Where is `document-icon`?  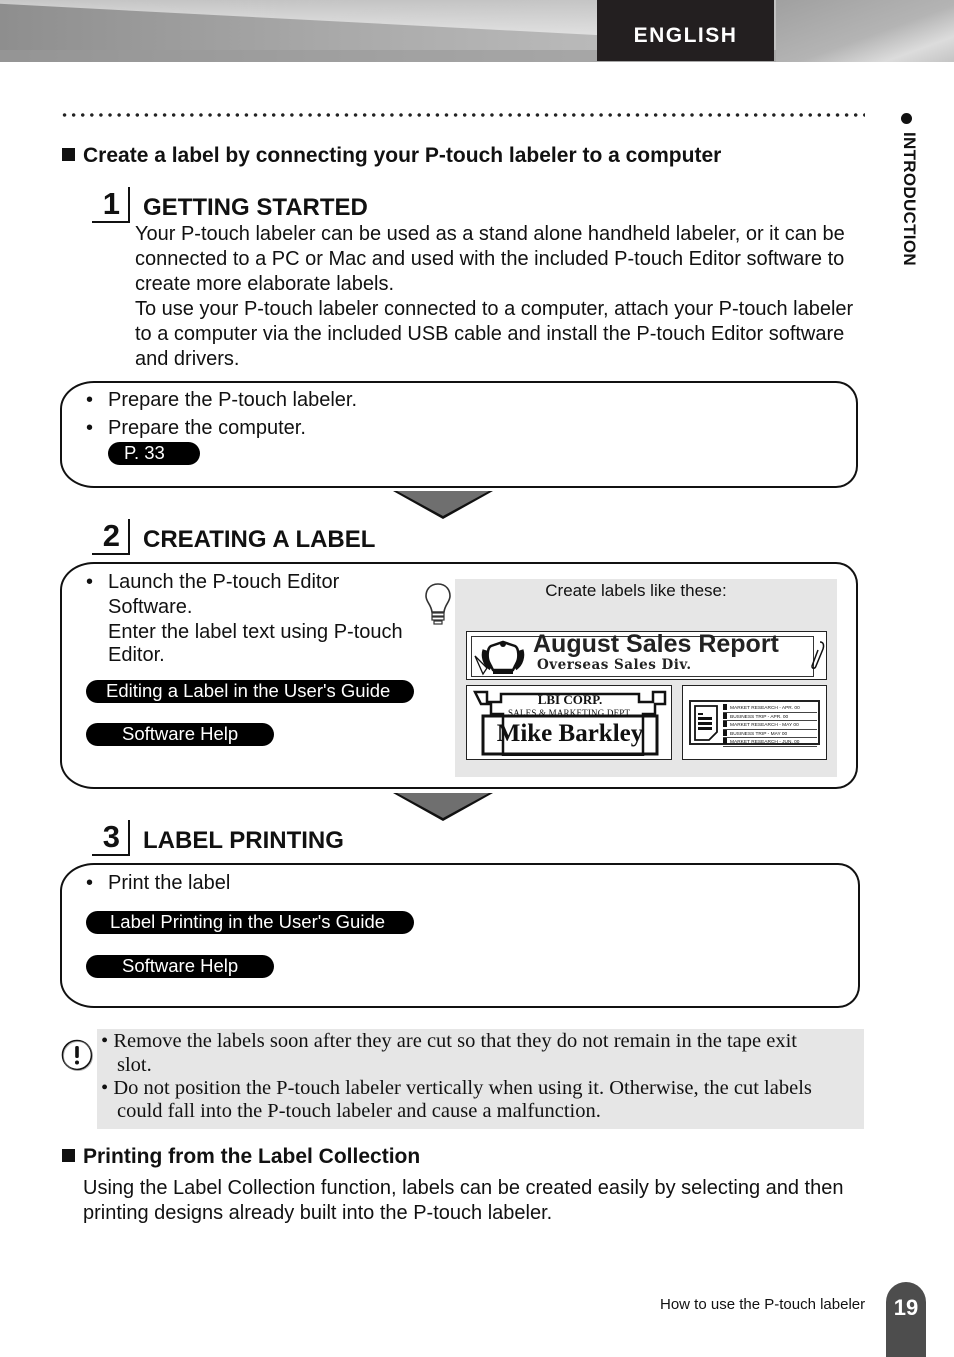
document-icon is located at coordinates (706, 723).